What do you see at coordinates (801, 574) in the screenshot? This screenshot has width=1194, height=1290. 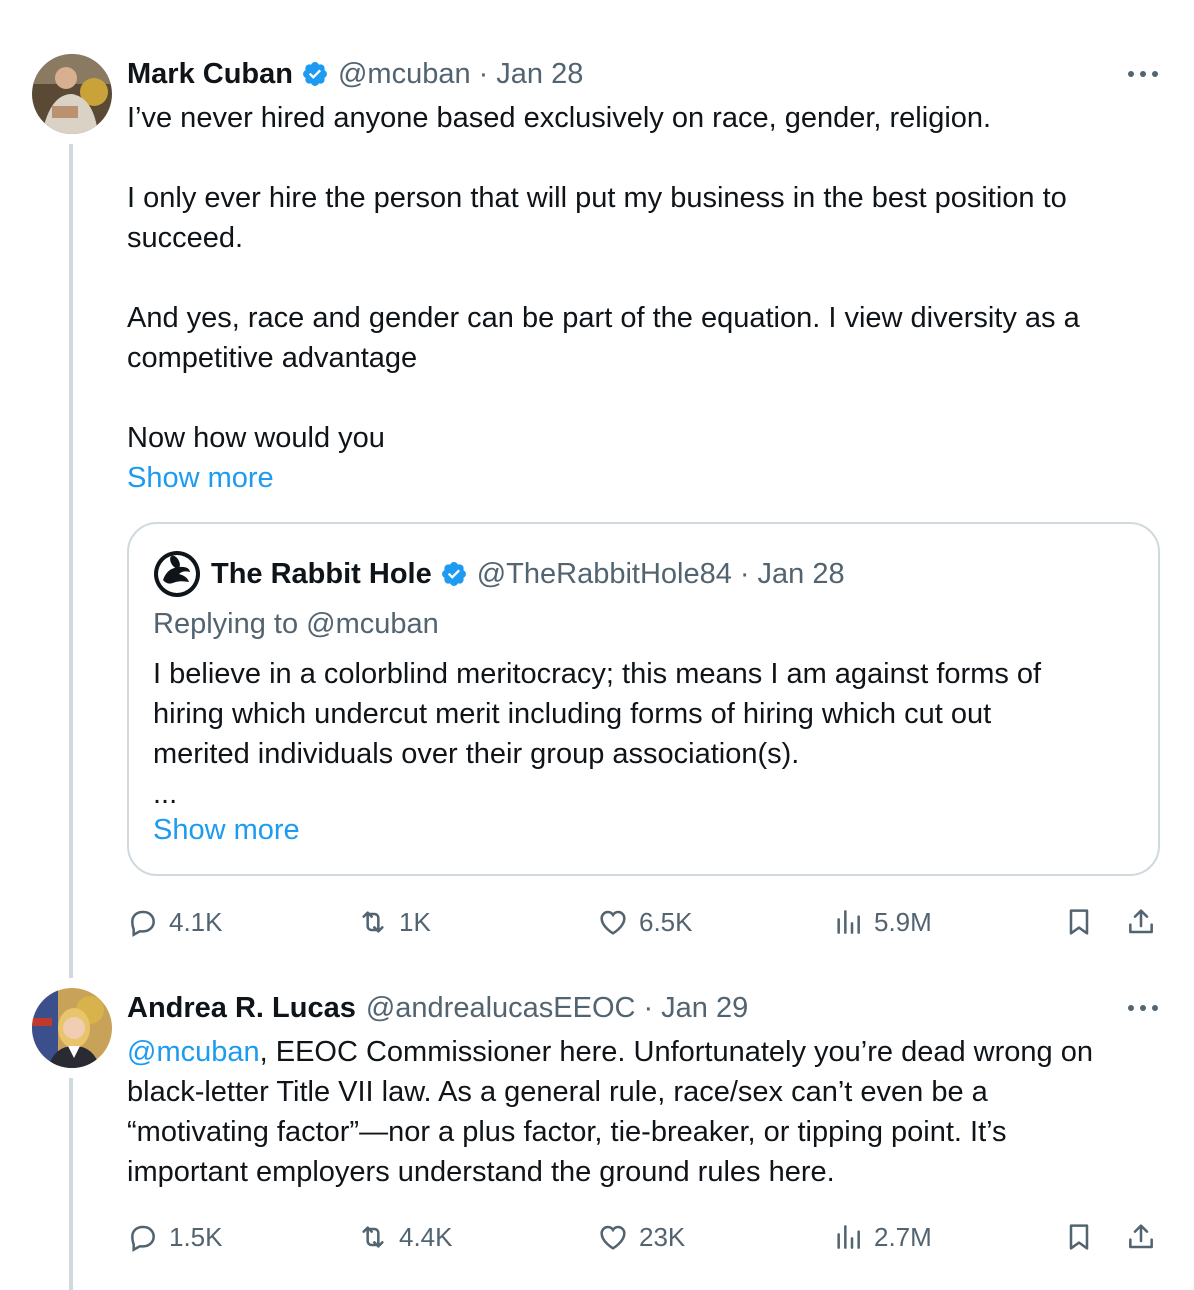 I see `quote-date: Jan 28` at bounding box center [801, 574].